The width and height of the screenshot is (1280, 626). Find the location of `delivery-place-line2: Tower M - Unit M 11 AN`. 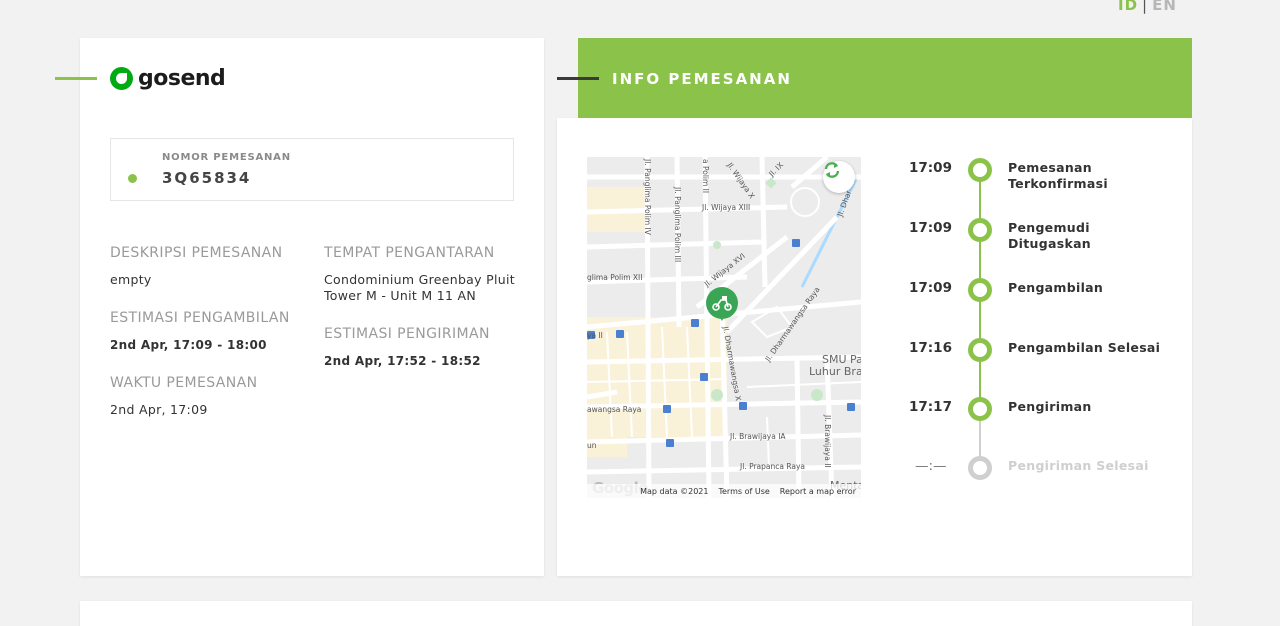

delivery-place-line2: Tower M - Unit M 11 AN is located at coordinates (400, 295).